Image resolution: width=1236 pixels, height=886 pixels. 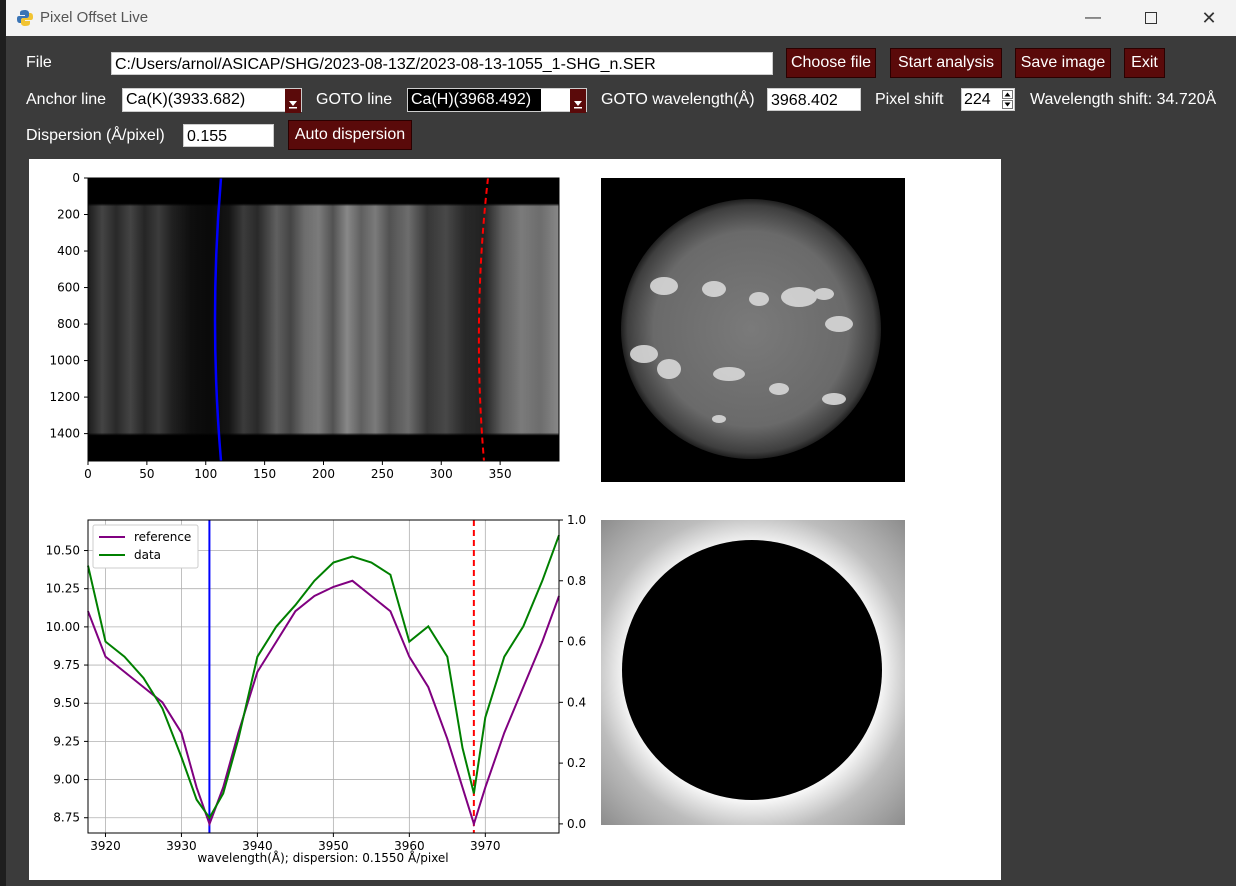 What do you see at coordinates (68, 251) in the screenshot?
I see `y-tick-label: 400` at bounding box center [68, 251].